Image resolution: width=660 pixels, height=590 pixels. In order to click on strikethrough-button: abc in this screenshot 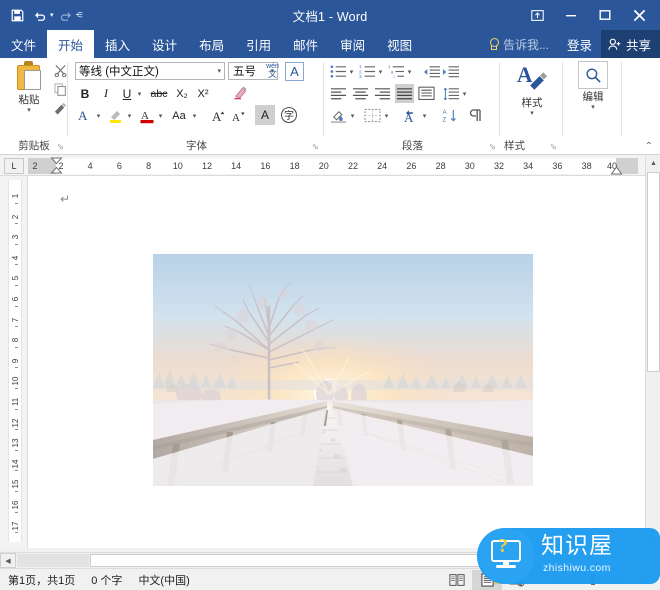, I will do `click(159, 93)`.